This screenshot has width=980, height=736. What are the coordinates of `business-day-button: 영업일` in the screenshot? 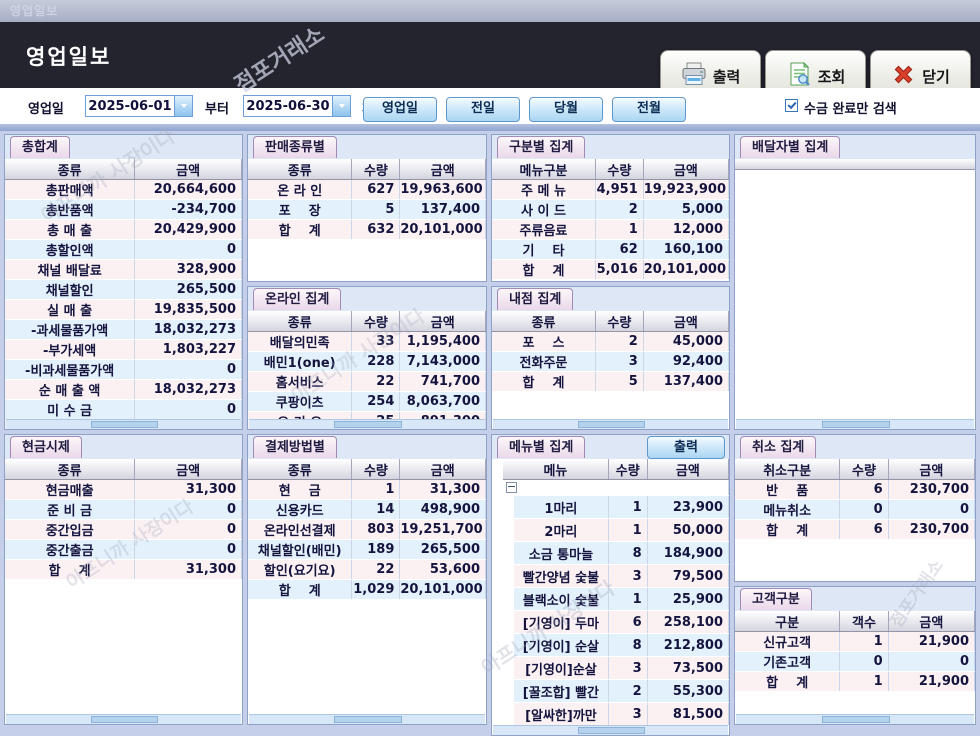 It's located at (400, 109).